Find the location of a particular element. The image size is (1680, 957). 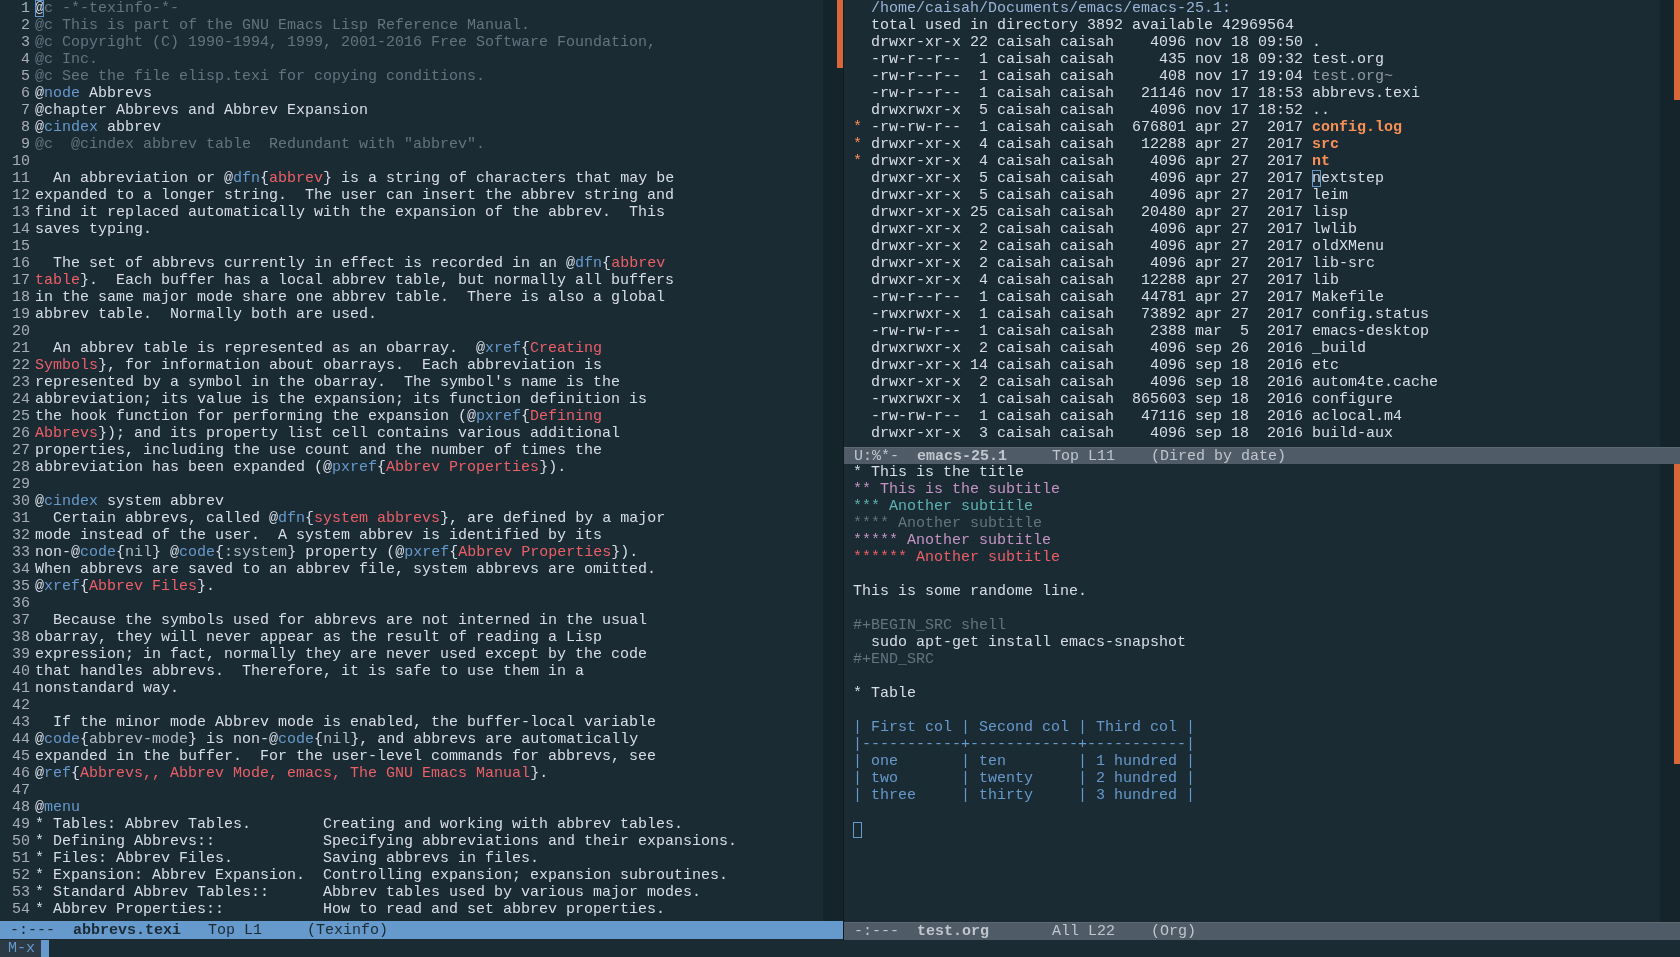

buffer-position: Top L11 is located at coordinates (1084, 456).